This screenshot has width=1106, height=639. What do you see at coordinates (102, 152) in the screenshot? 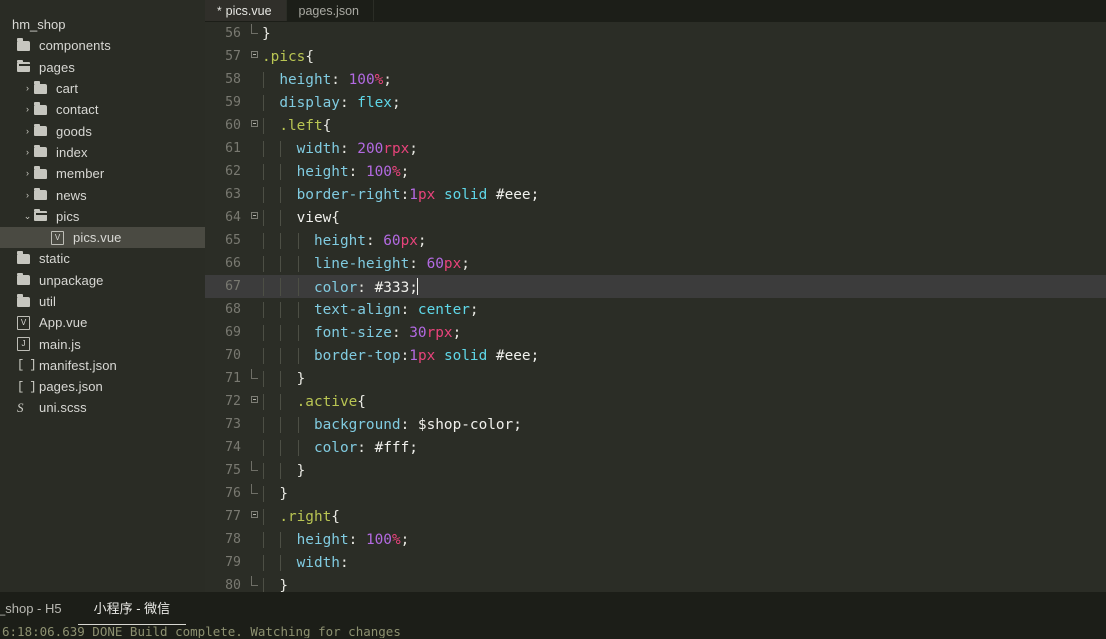
I see `tree-item-index: › index` at bounding box center [102, 152].